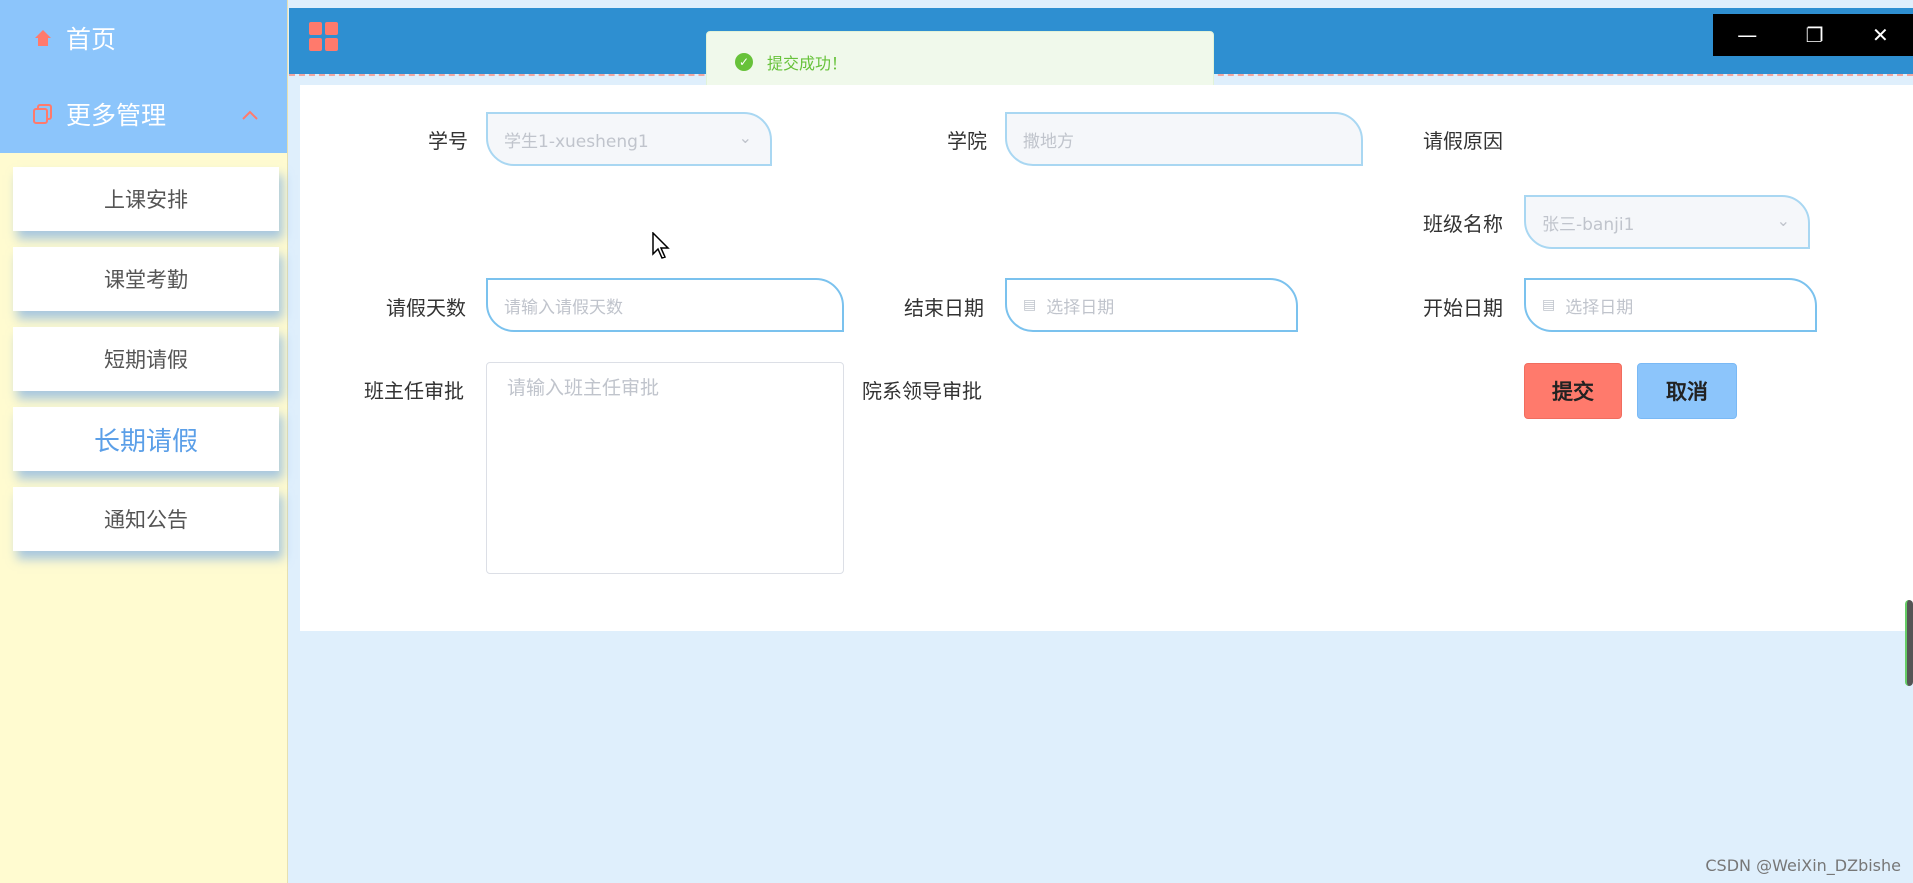 This screenshot has width=1913, height=883. Describe the element at coordinates (1599, 307) in the screenshot. I see `start-date-placeholder: 选择日期` at that location.